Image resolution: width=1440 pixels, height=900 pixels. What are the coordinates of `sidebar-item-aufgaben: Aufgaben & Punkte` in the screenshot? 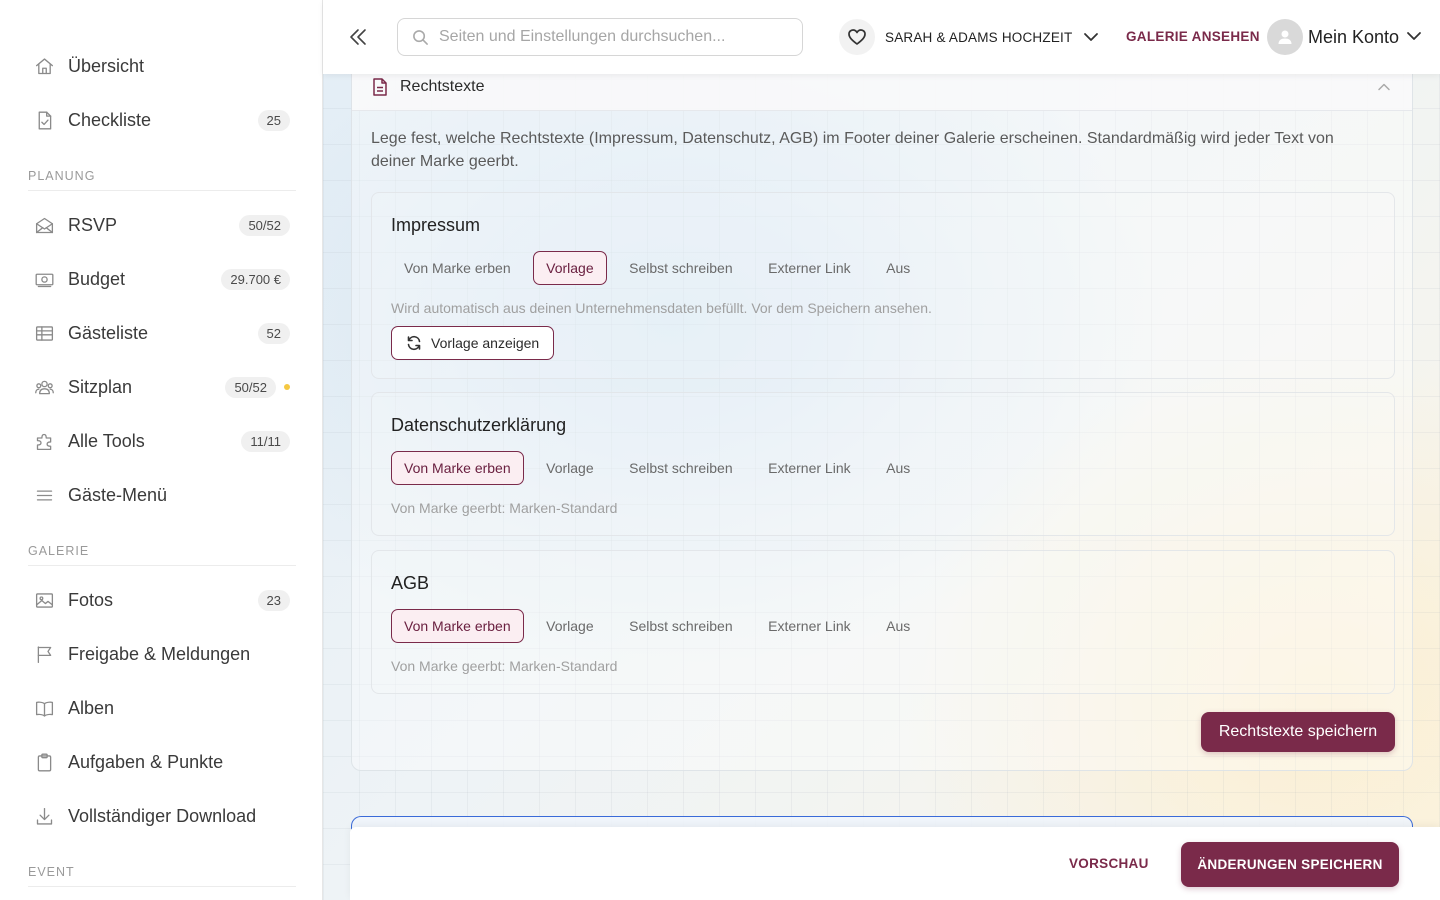 It's located at (160, 762).